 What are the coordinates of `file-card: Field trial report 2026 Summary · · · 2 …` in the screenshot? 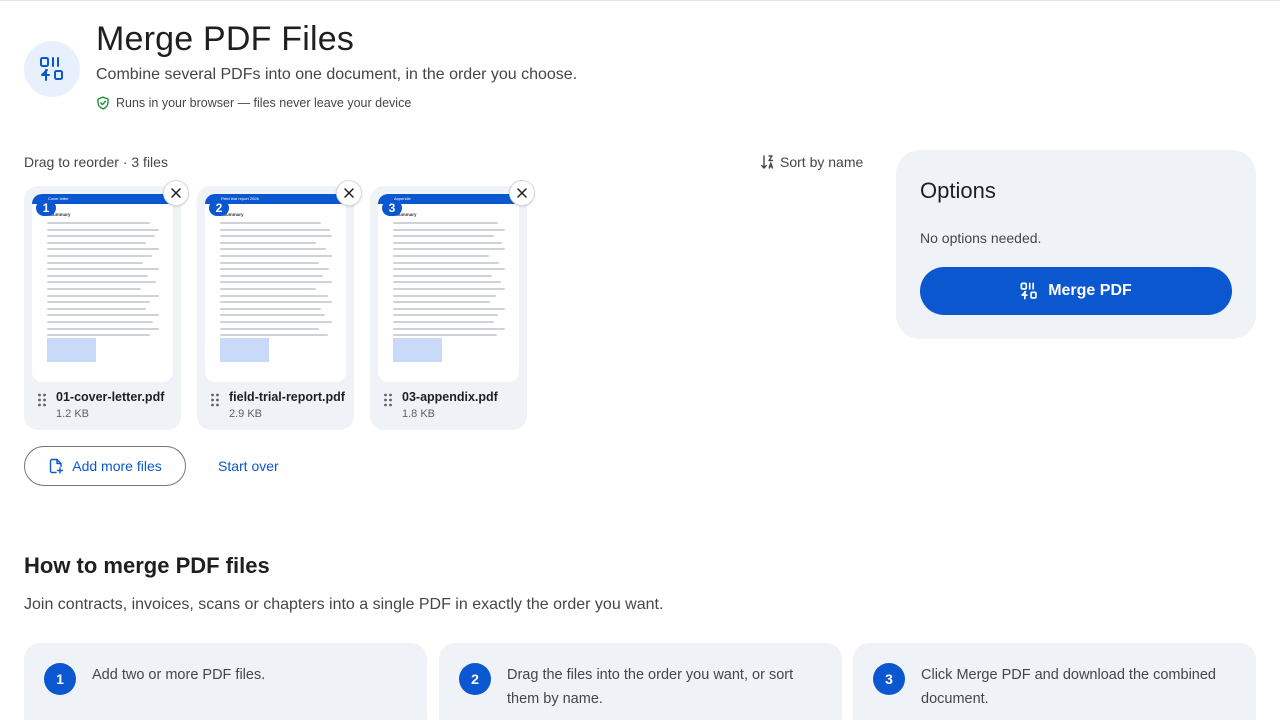 It's located at (279, 305).